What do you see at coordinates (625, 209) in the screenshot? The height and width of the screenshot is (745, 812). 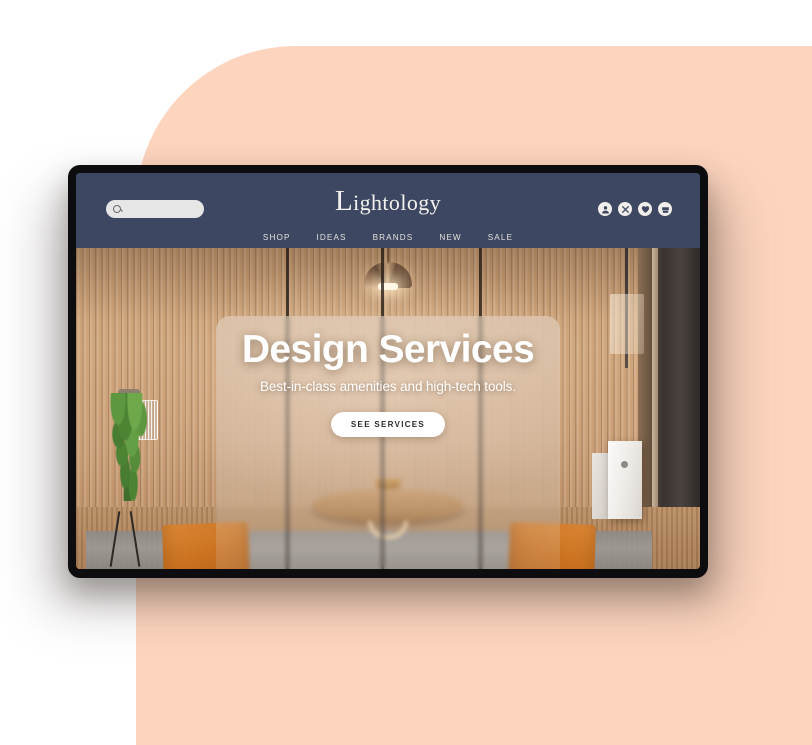 I see `tools-icon` at bounding box center [625, 209].